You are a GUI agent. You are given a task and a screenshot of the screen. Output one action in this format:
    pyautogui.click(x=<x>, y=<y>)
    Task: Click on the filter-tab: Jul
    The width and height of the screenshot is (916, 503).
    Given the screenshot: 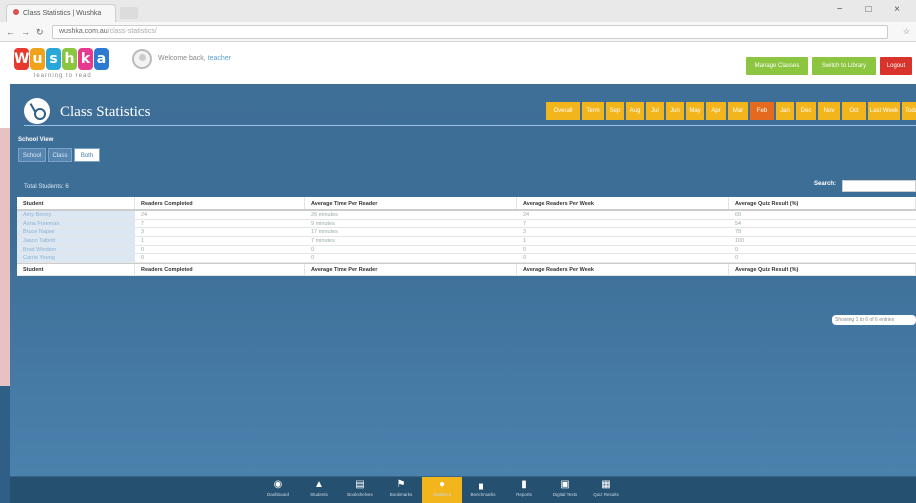 What is the action you would take?
    pyautogui.click(x=655, y=111)
    